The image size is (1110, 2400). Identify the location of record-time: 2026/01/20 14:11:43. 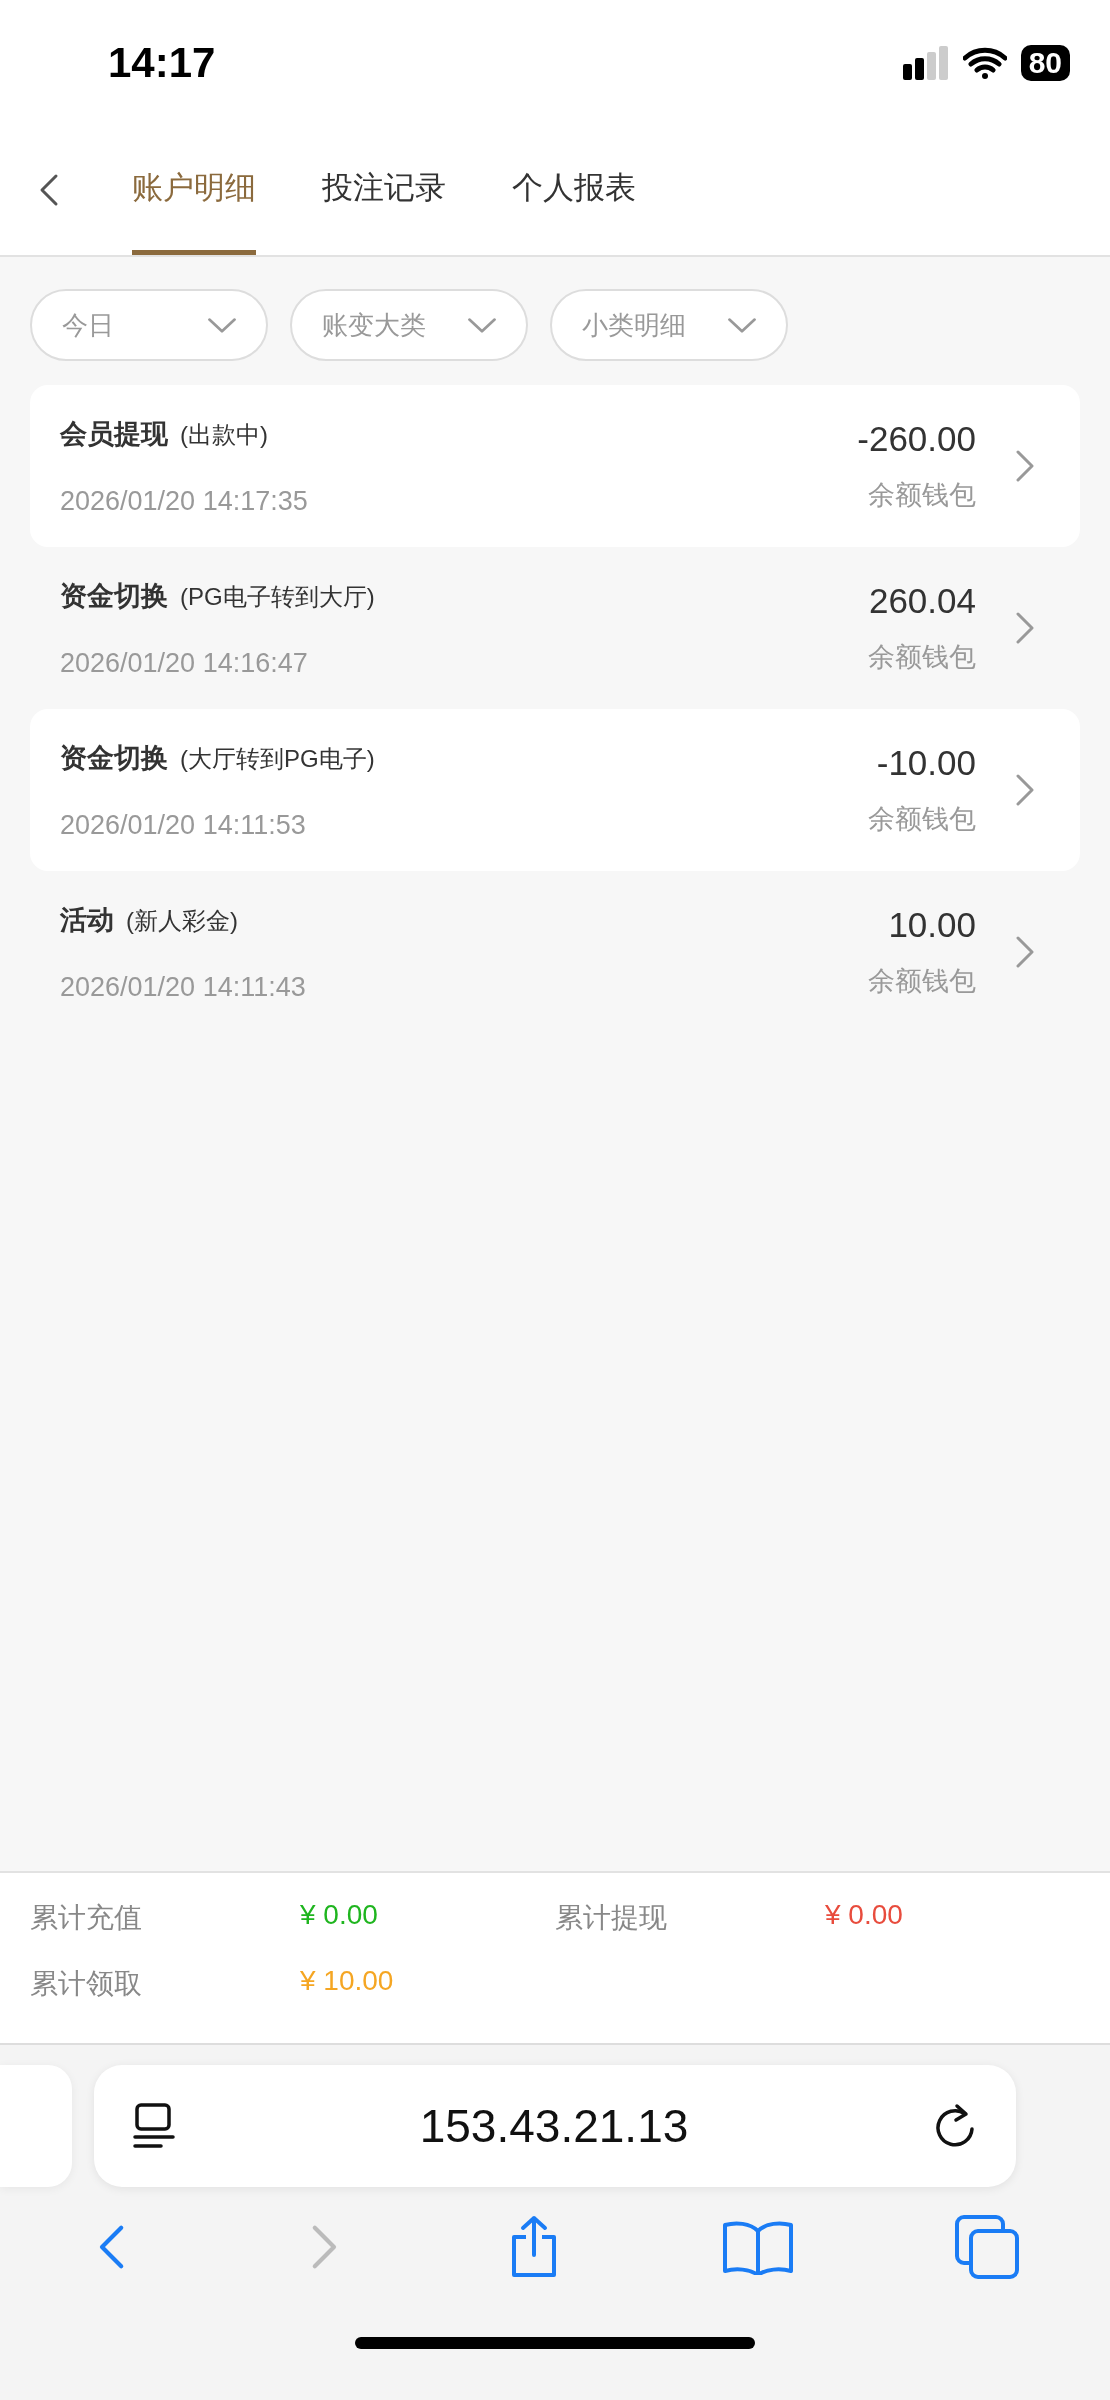
(183, 987).